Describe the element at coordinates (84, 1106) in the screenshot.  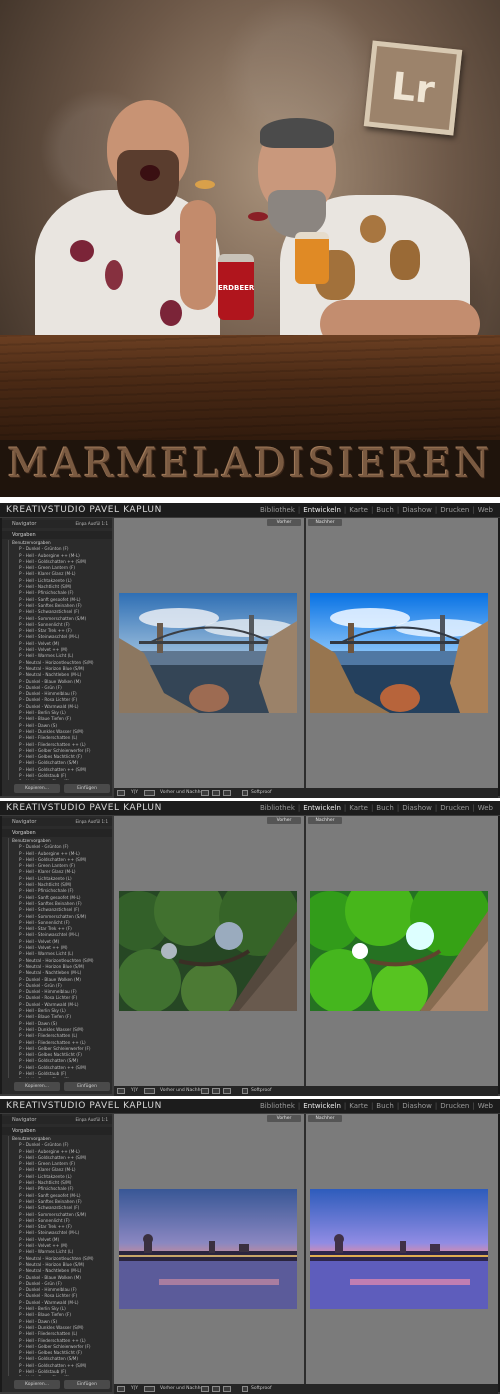
I see `studio-brand: KREATIVSTUDIO PAVEL KAPLUN` at that location.